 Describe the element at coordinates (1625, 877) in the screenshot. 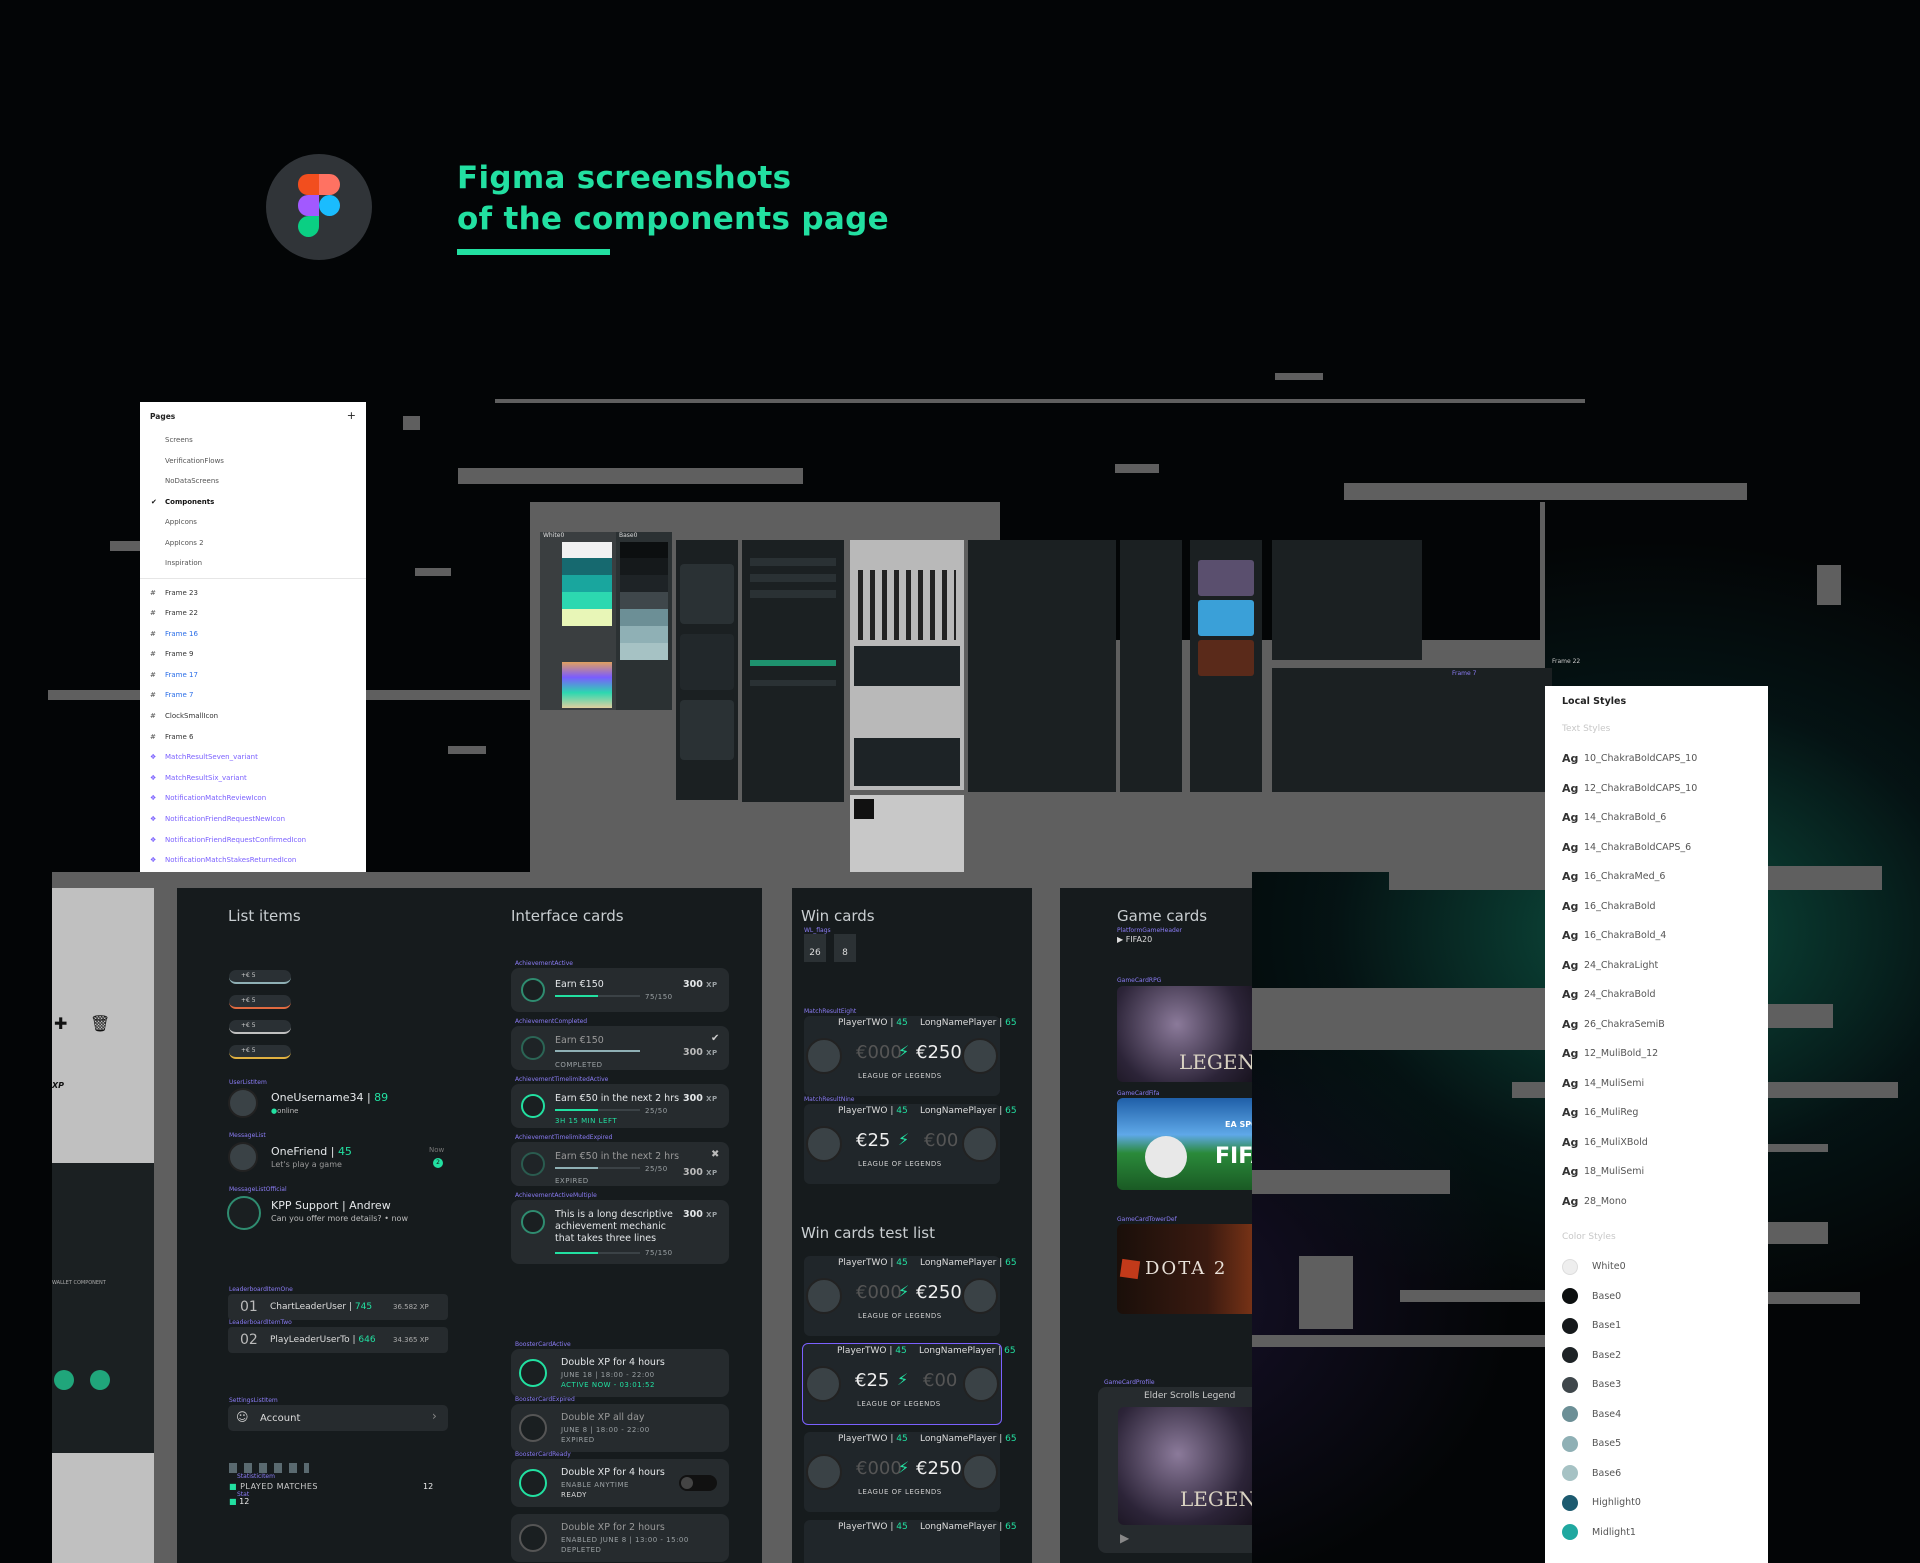

I see `text-style-name: 16_ChakraMed_6` at that location.